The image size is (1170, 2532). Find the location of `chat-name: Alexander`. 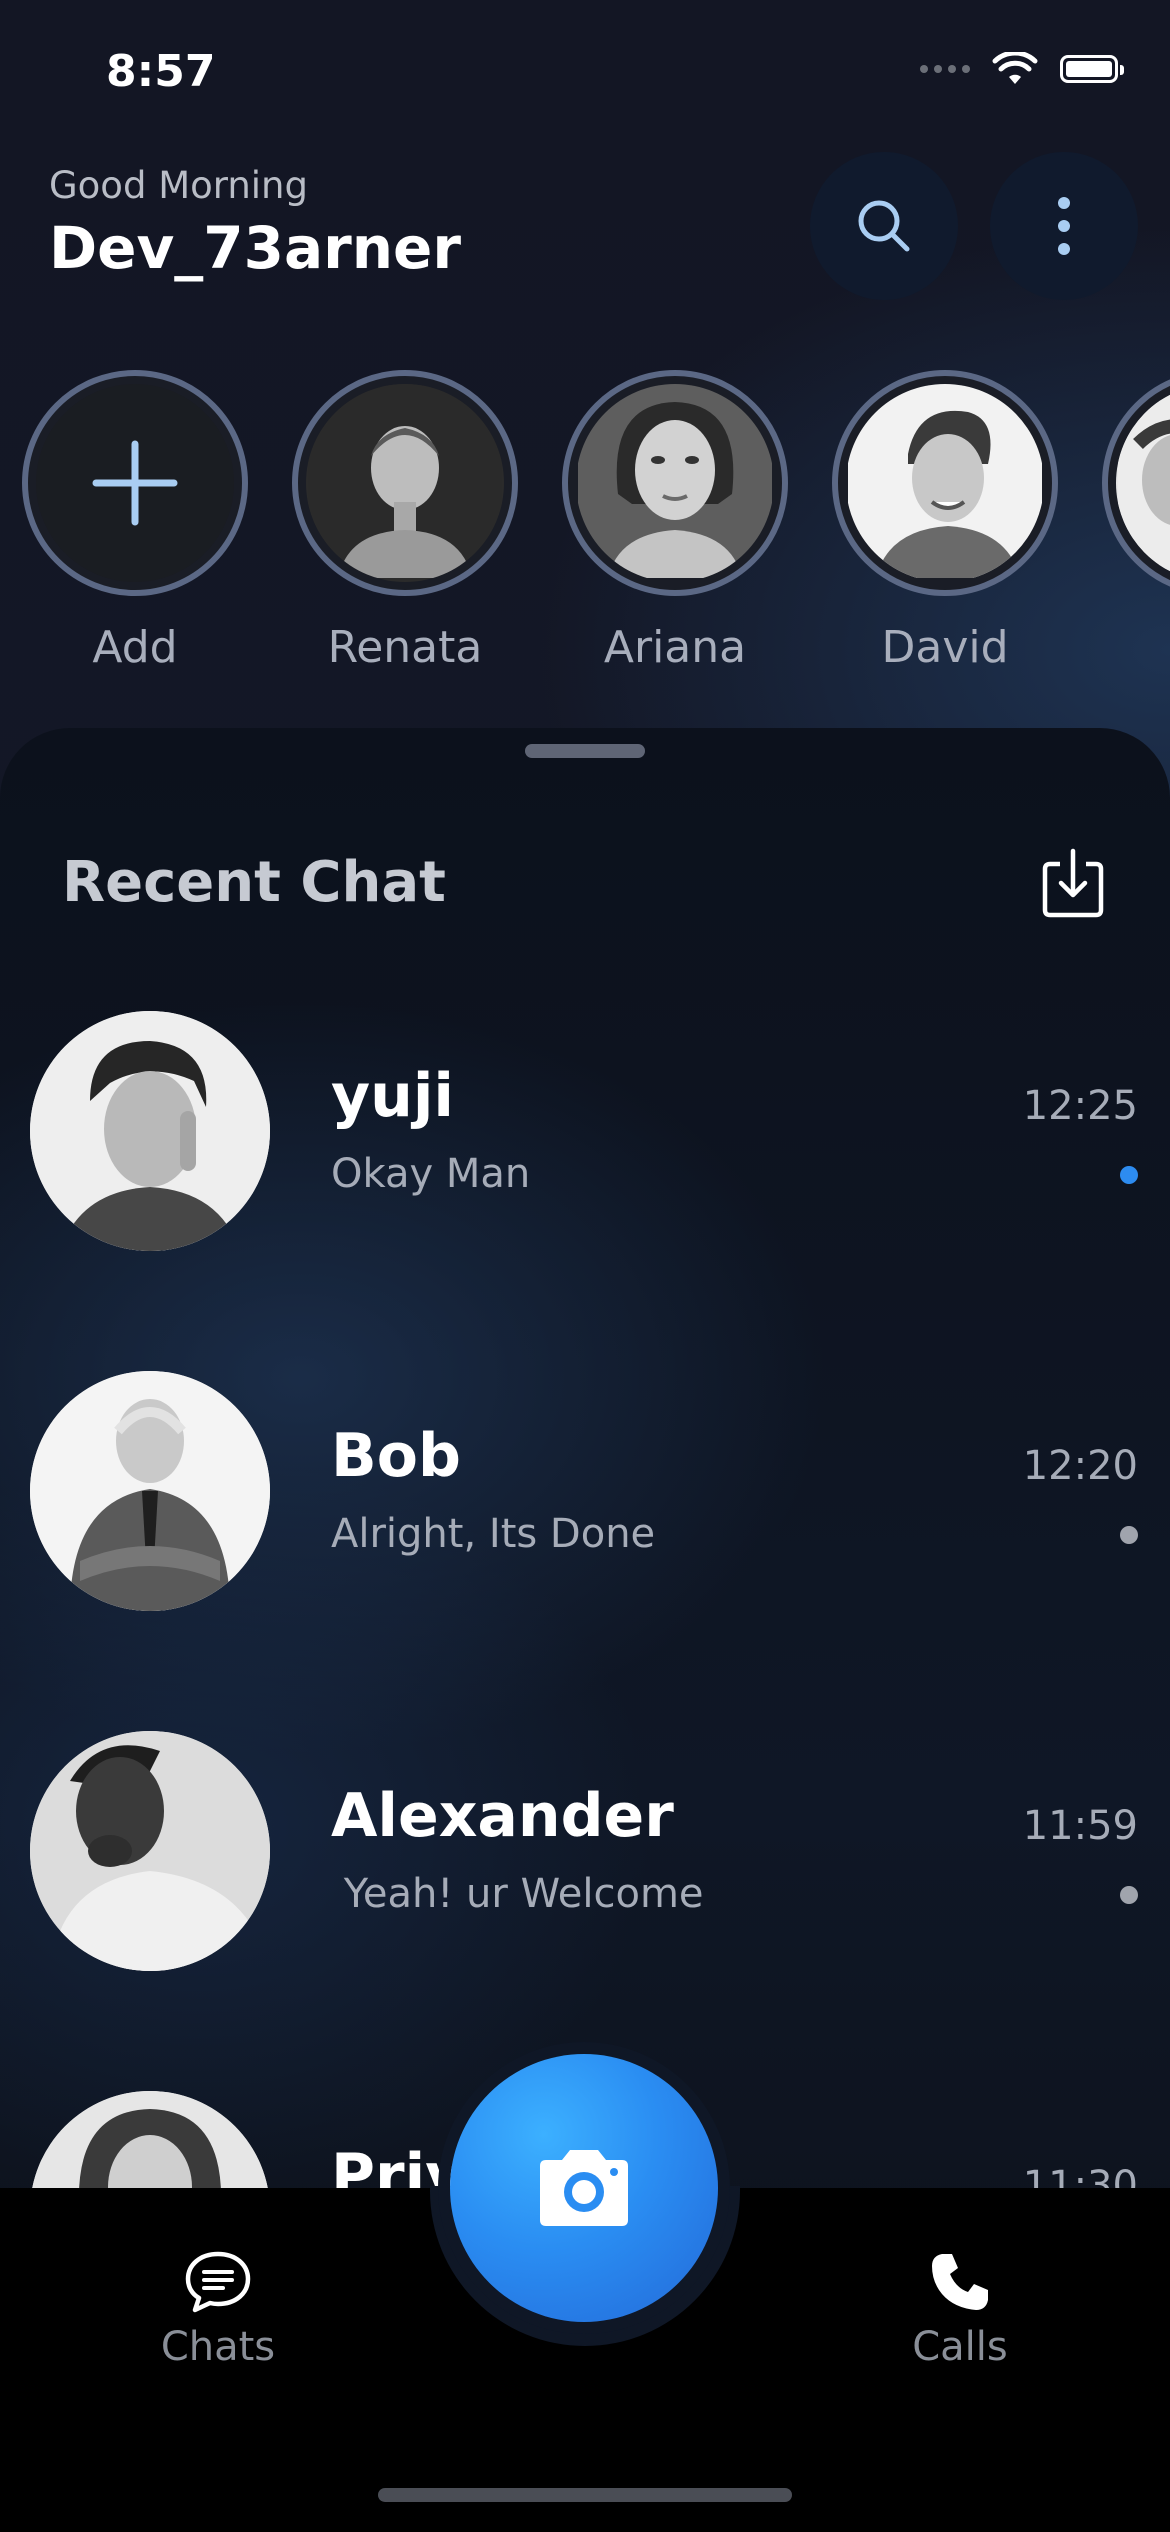

chat-name: Alexander is located at coordinates (502, 1816).